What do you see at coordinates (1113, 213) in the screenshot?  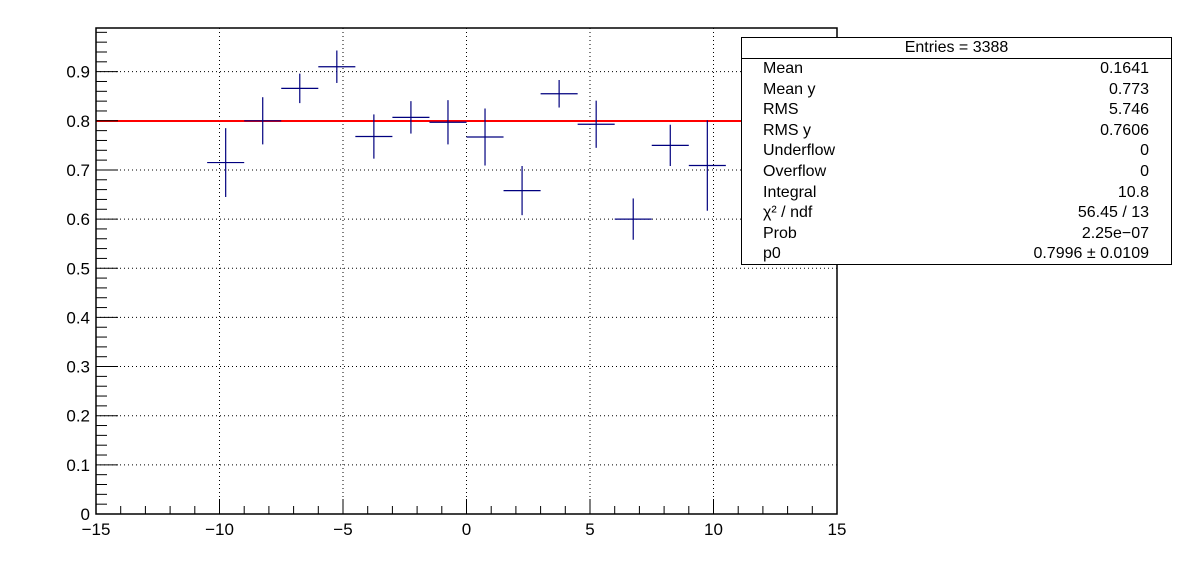 I see `stat-value: 56.45 / 13` at bounding box center [1113, 213].